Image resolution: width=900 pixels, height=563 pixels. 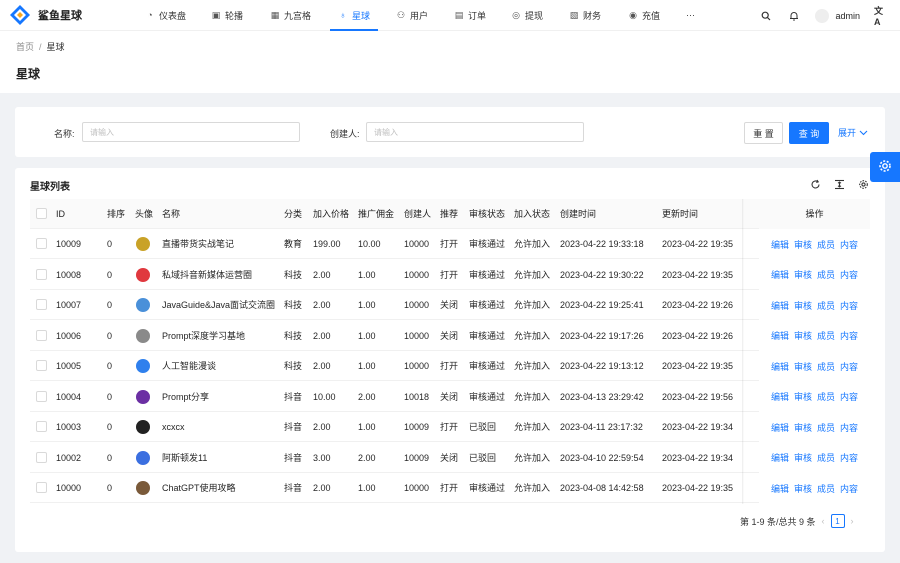 What do you see at coordinates (698, 366) in the screenshot?
I see `cell-updated: 2023-04-22 19:35` at bounding box center [698, 366].